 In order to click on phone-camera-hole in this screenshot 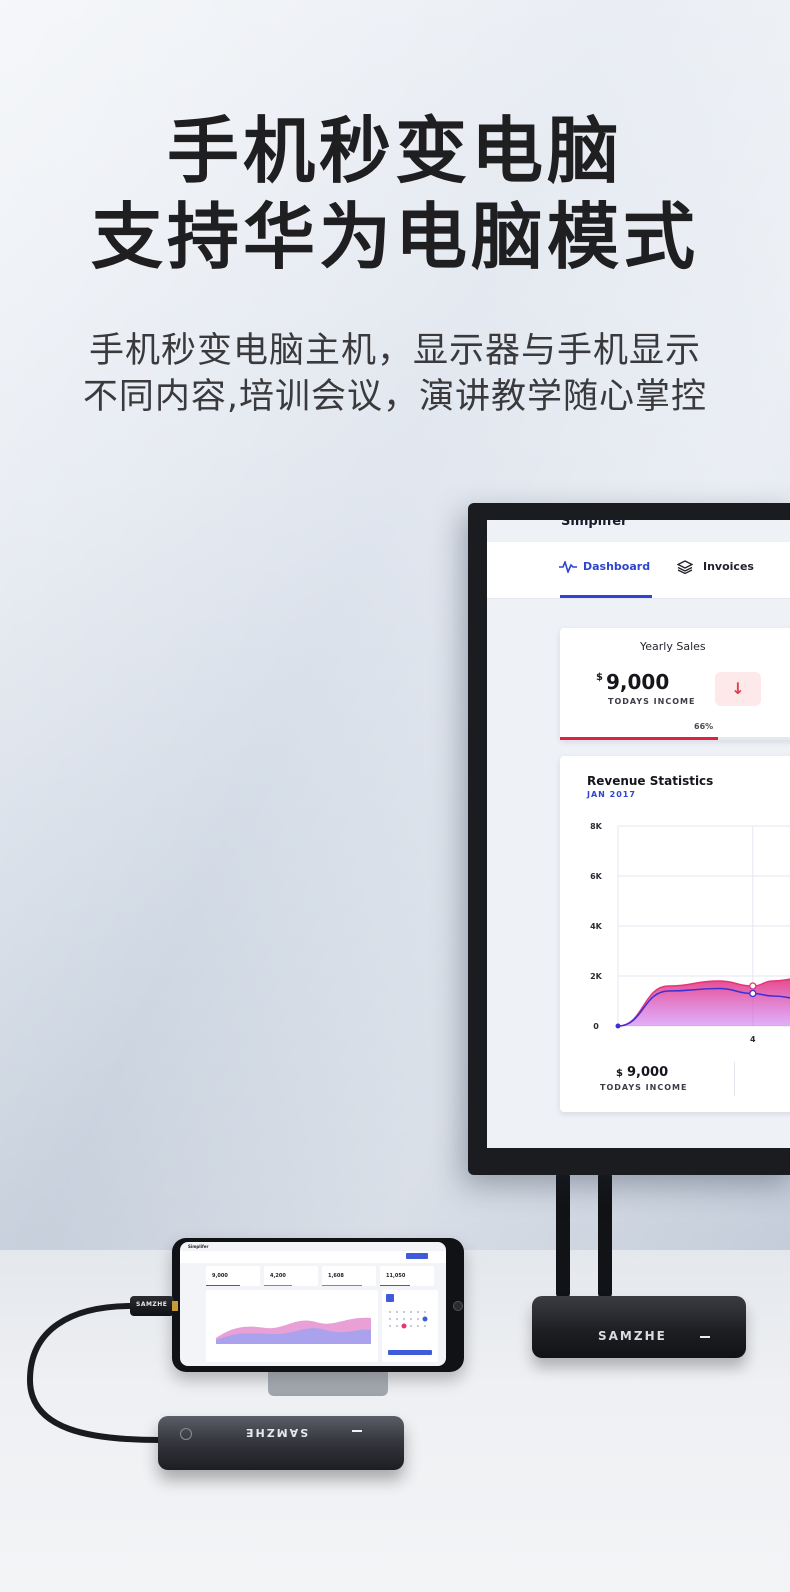, I will do `click(458, 1306)`.